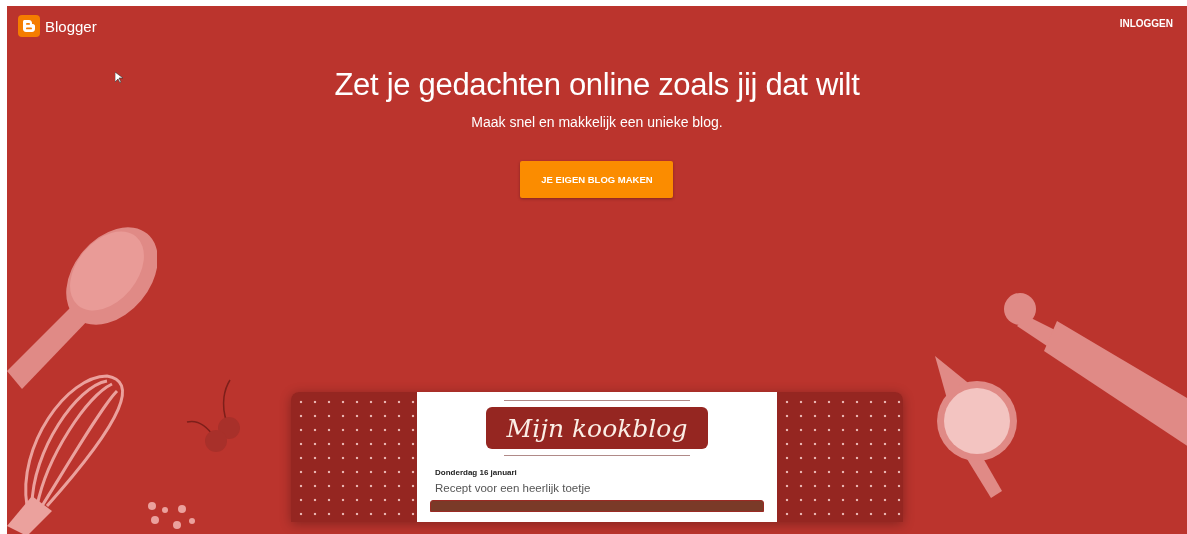 The height and width of the screenshot is (534, 1187). Describe the element at coordinates (476, 472) in the screenshot. I see `post-date: Donderdag 16 januari` at that location.